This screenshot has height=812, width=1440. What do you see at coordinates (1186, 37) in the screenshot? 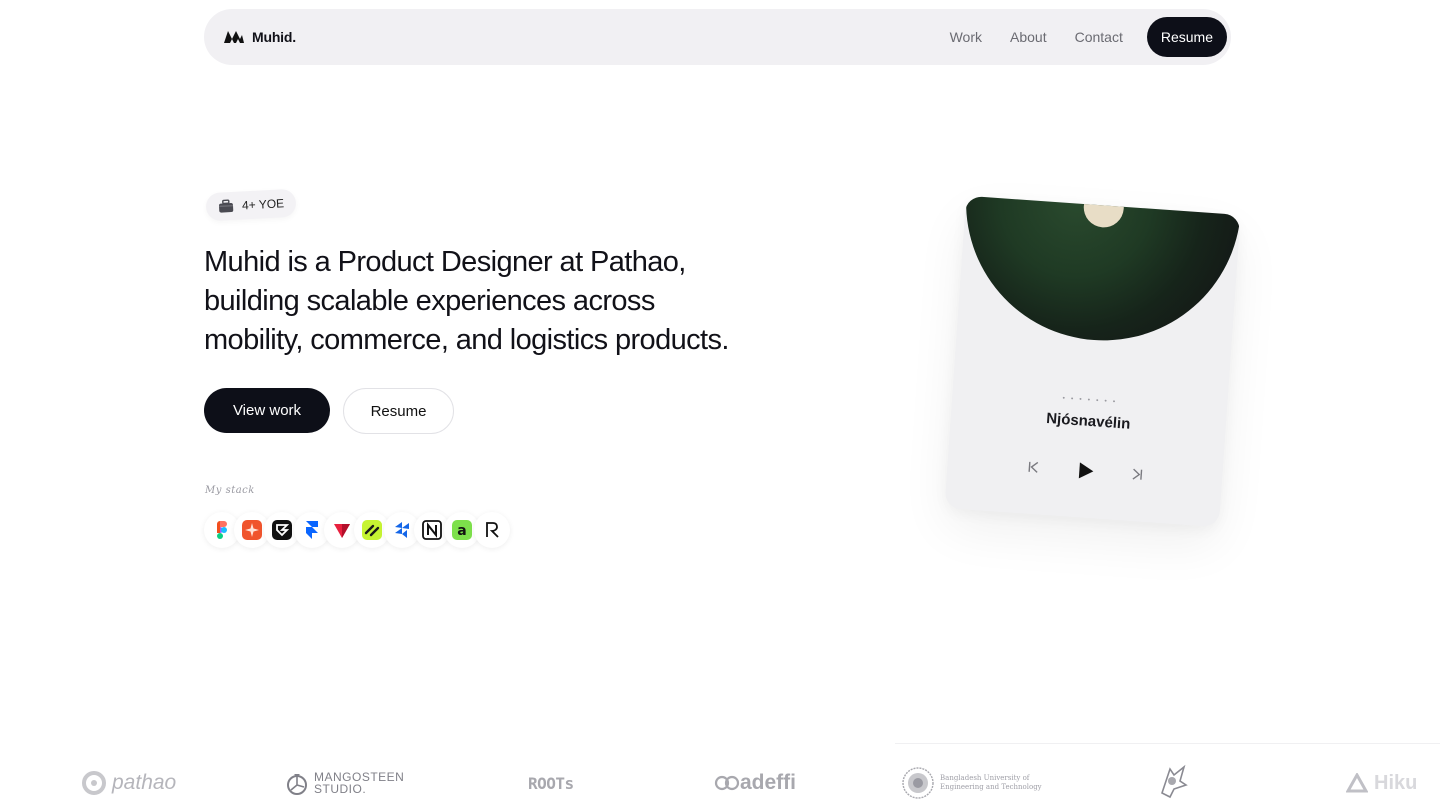
I see `nav-resume-button: Resume` at bounding box center [1186, 37].